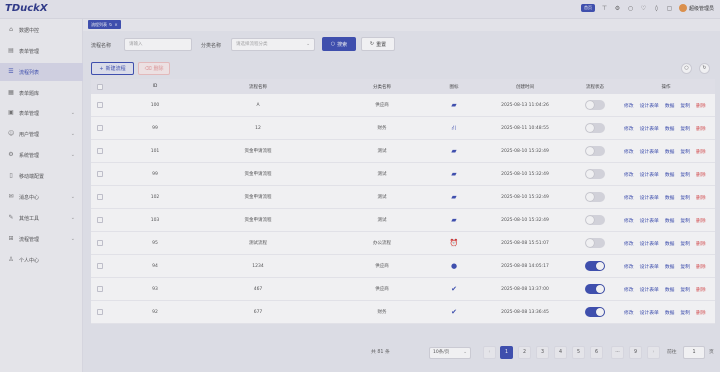 The image size is (720, 372). I want to click on name-filter-input: 请输入, so click(158, 44).